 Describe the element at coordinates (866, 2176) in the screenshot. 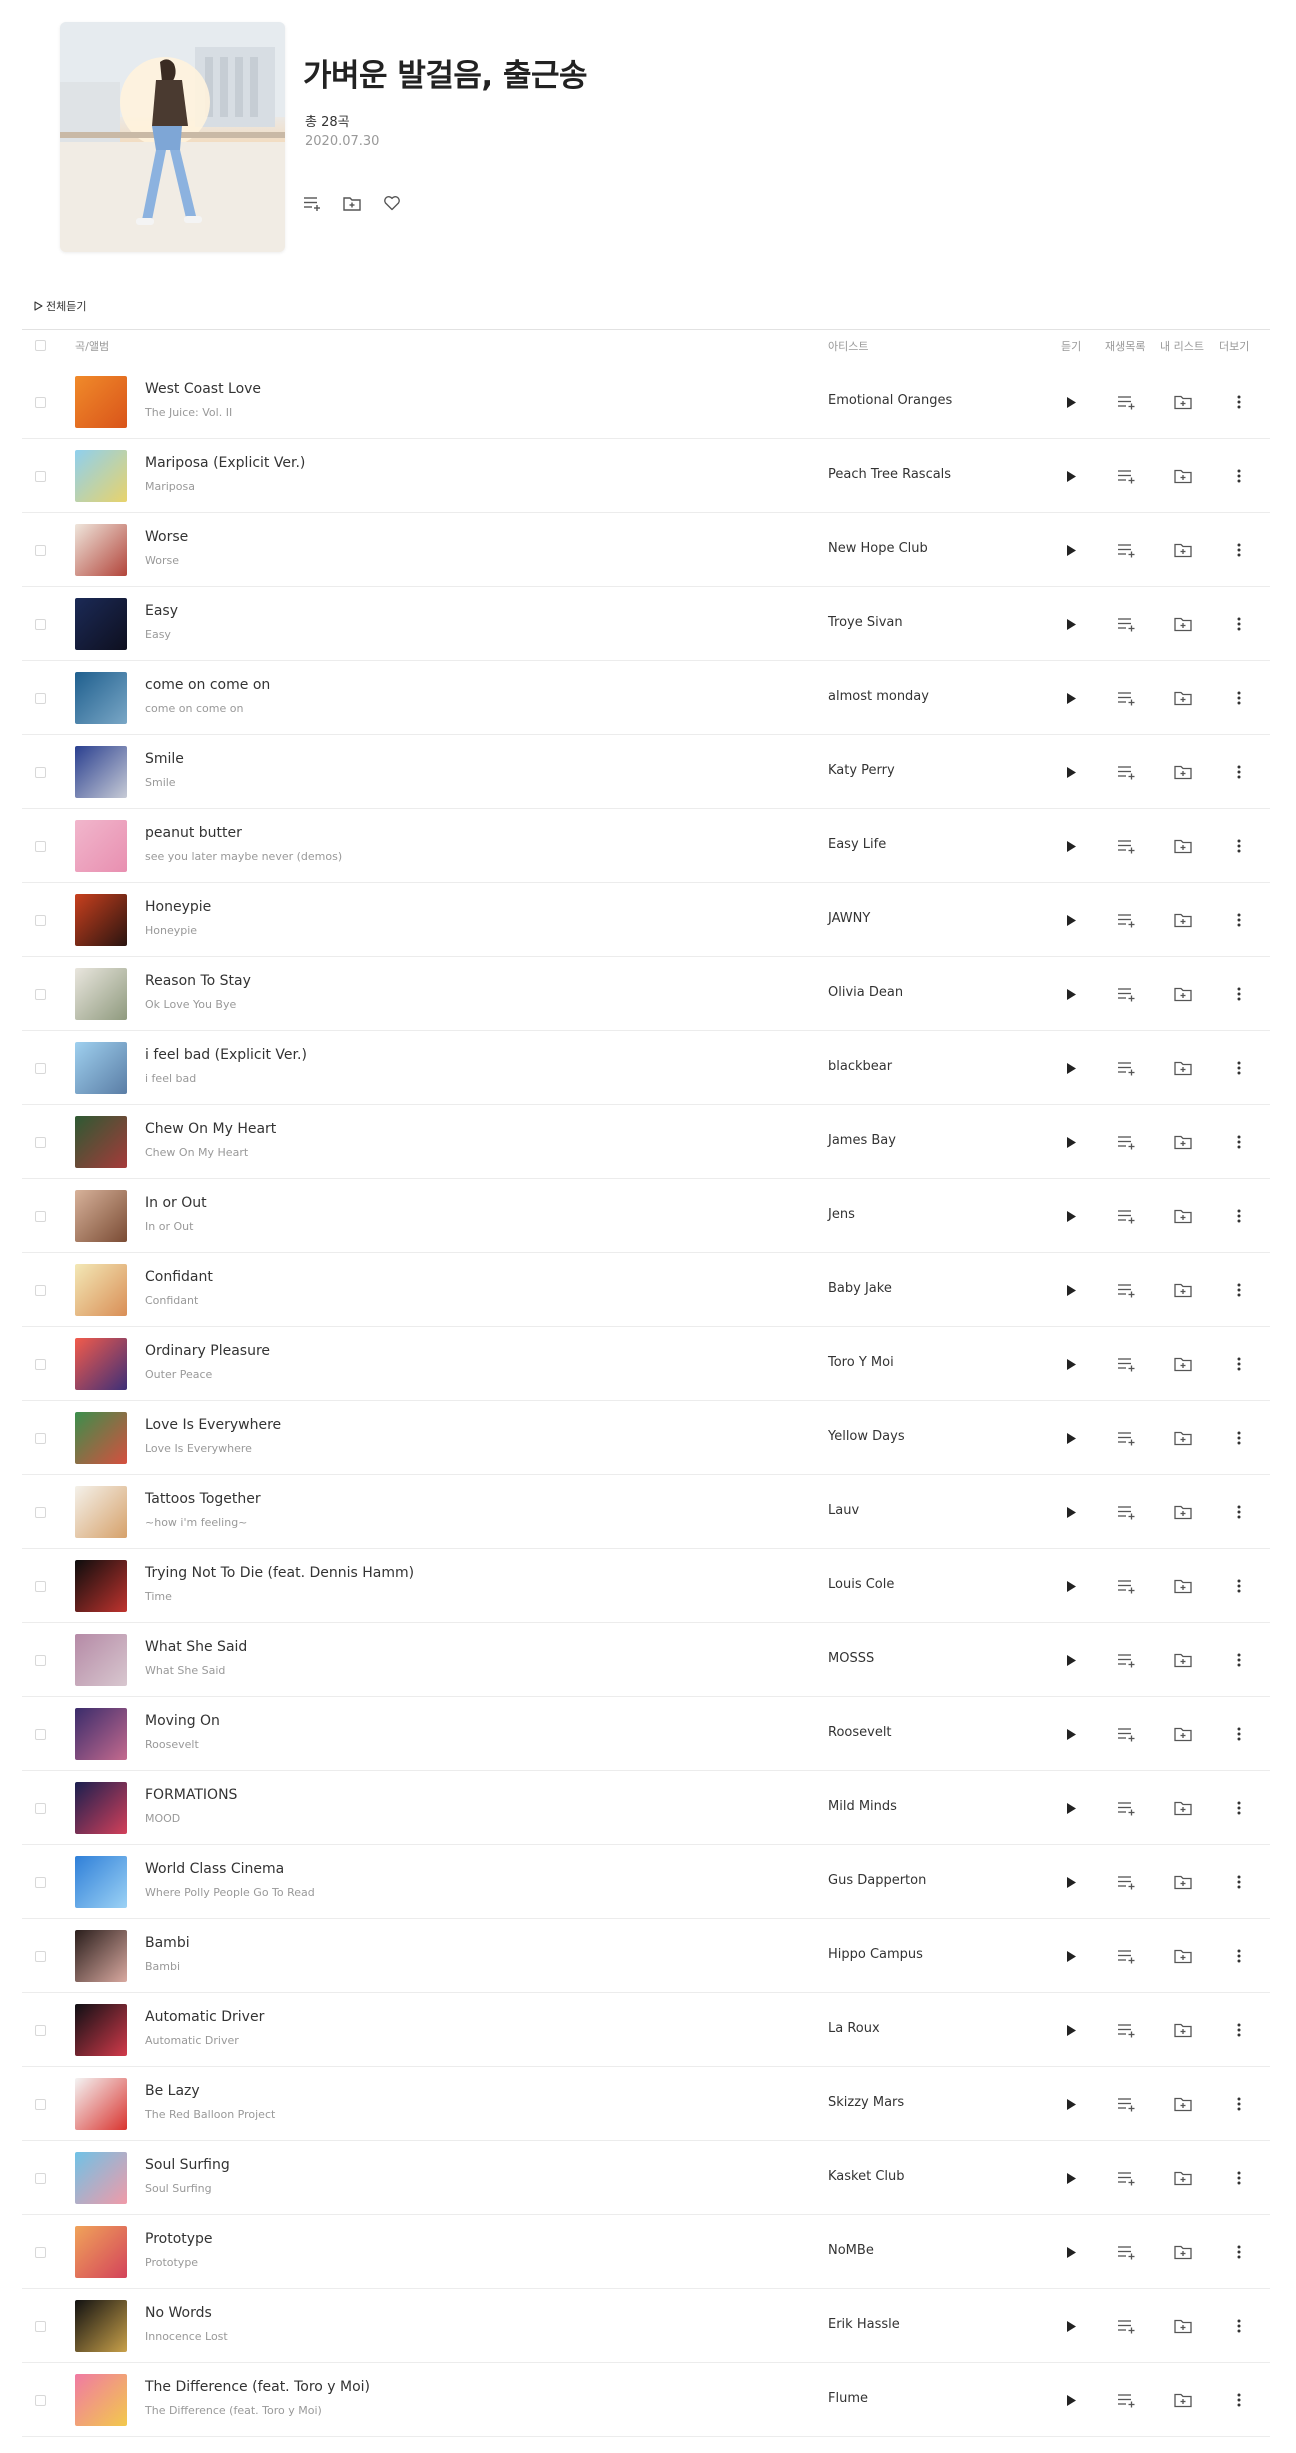

I see `artist-name: Kasket Club` at that location.